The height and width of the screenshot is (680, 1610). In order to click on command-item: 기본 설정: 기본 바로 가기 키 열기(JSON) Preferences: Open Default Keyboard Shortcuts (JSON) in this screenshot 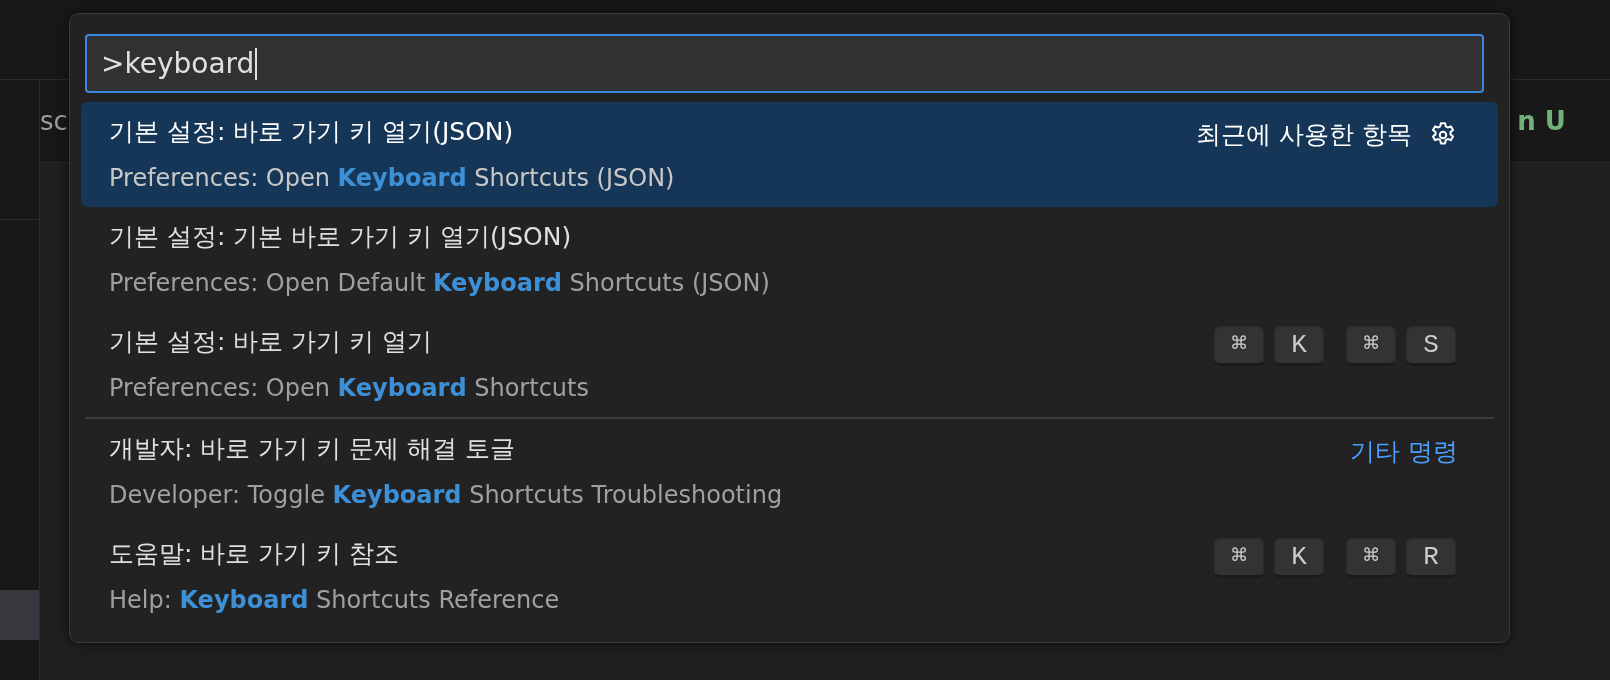, I will do `click(789, 259)`.